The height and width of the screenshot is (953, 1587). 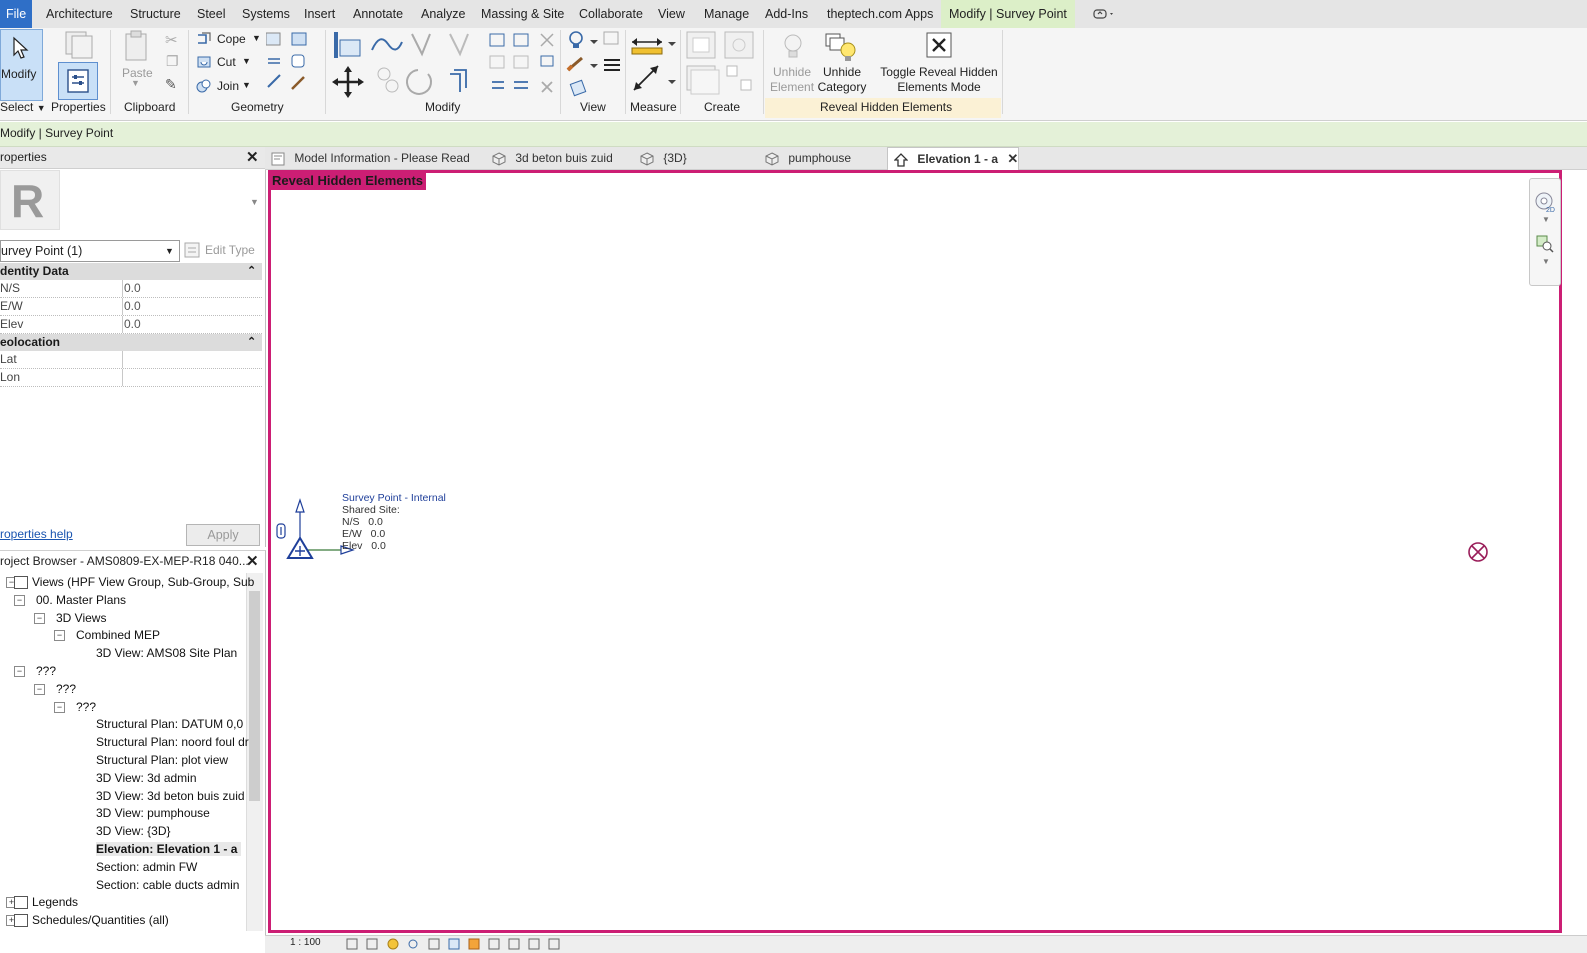 What do you see at coordinates (611, 14) in the screenshot?
I see `menu-collaborate: Collaborate` at bounding box center [611, 14].